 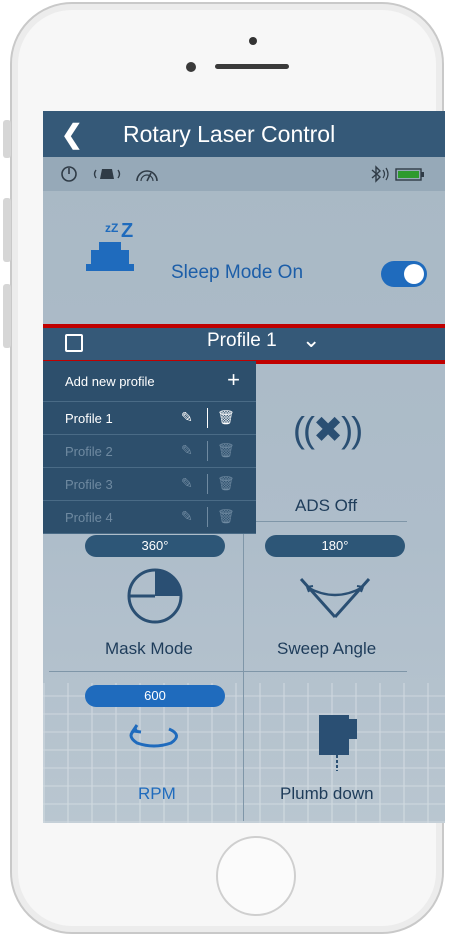 I want to click on ads-label: ADS Off, so click(x=326, y=505).